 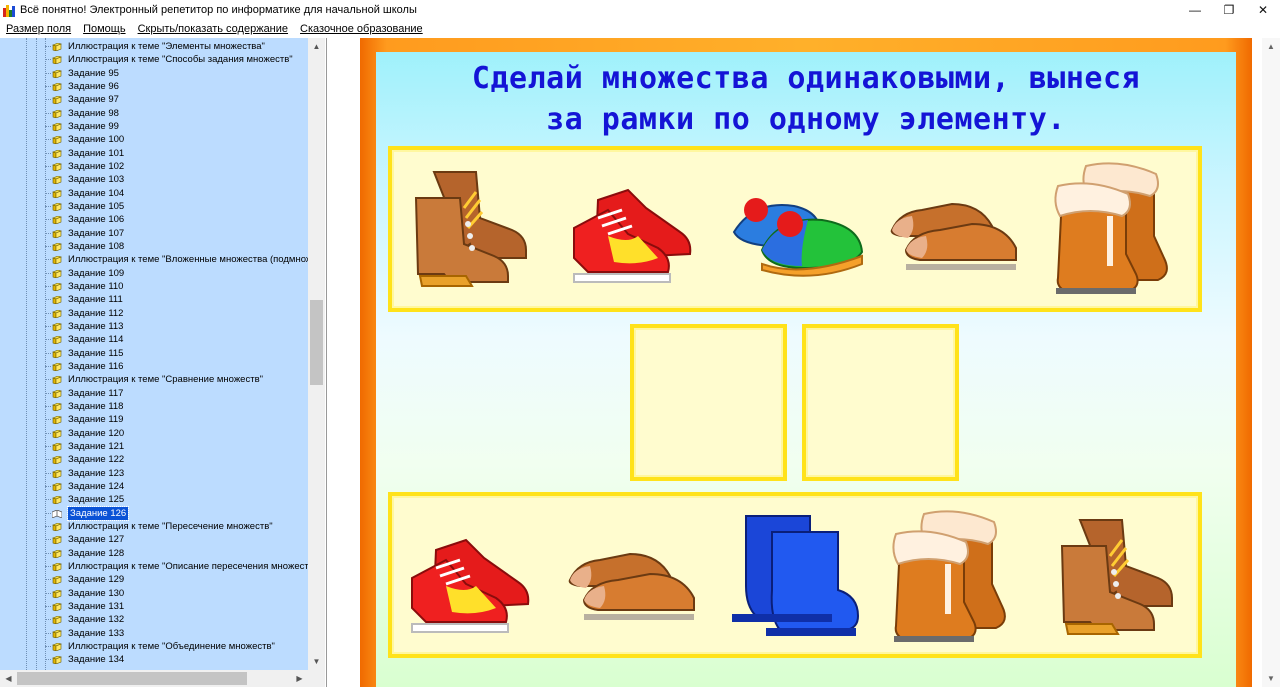 I want to click on minimize-button: —, so click(x=1195, y=10).